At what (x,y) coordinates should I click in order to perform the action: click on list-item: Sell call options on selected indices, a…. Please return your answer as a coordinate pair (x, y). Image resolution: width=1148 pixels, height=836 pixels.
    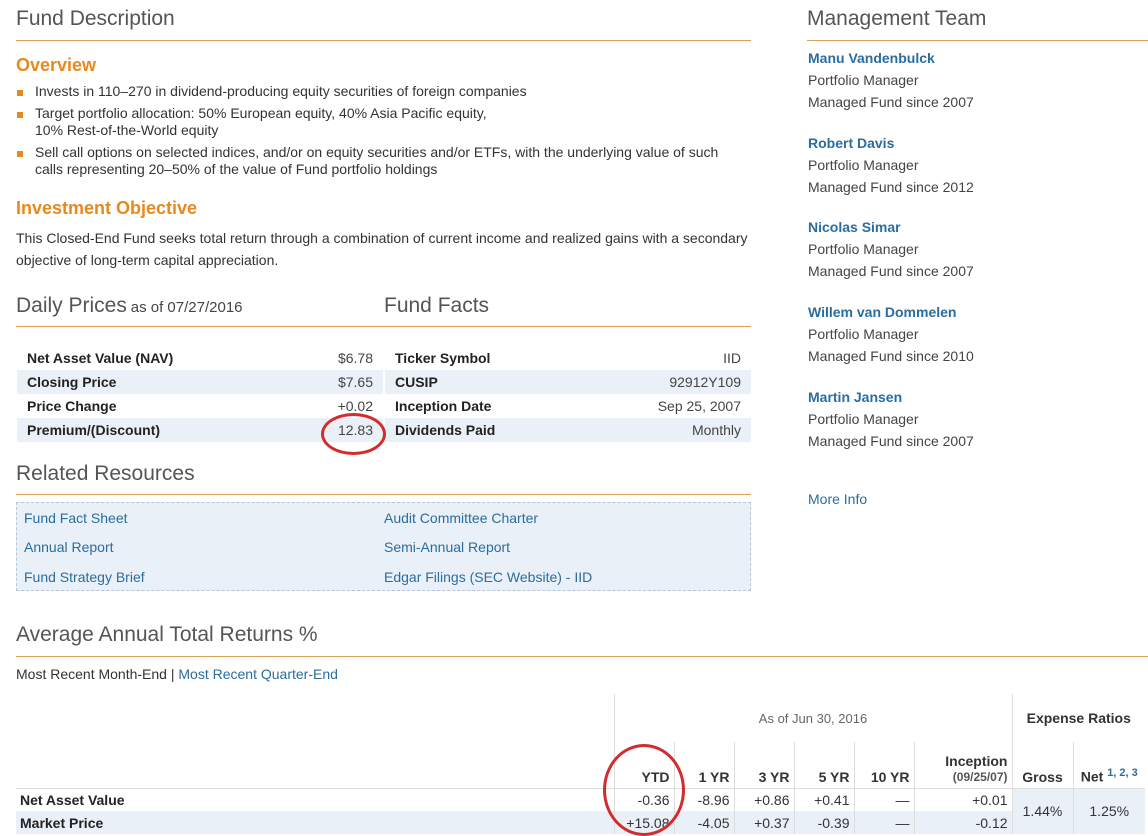
    Looking at the image, I should click on (386, 161).